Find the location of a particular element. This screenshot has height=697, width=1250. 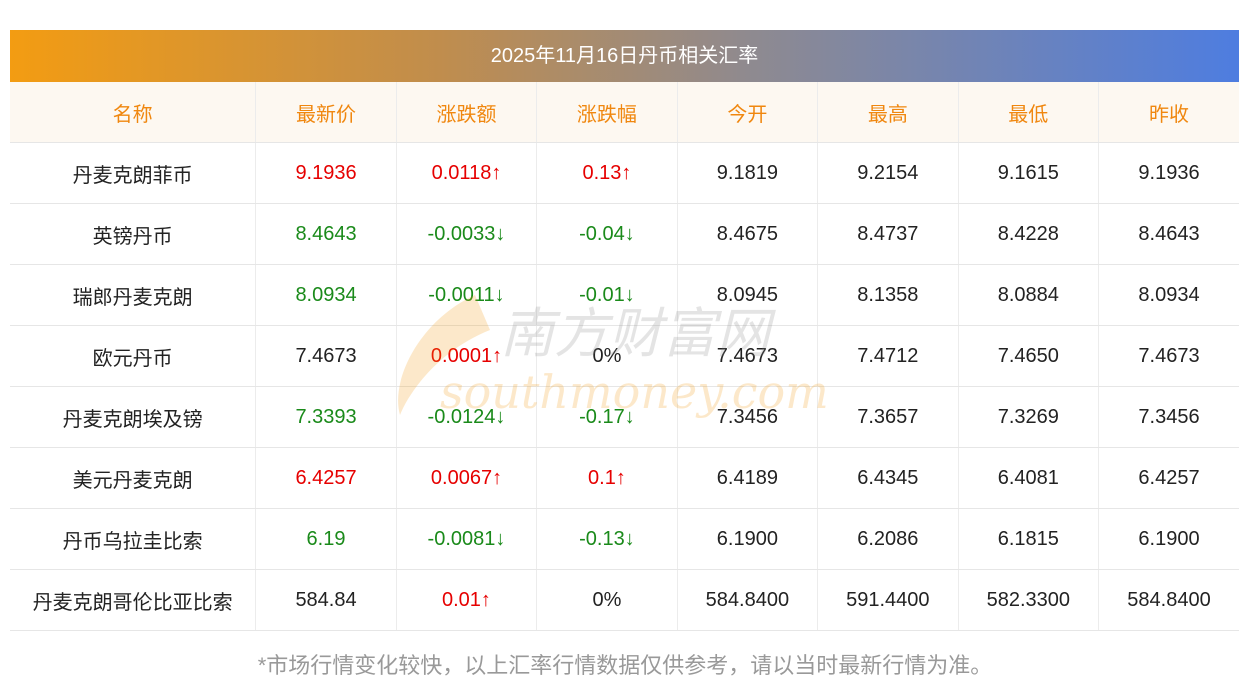

row-change: -0.0081↓ is located at coordinates (466, 539).